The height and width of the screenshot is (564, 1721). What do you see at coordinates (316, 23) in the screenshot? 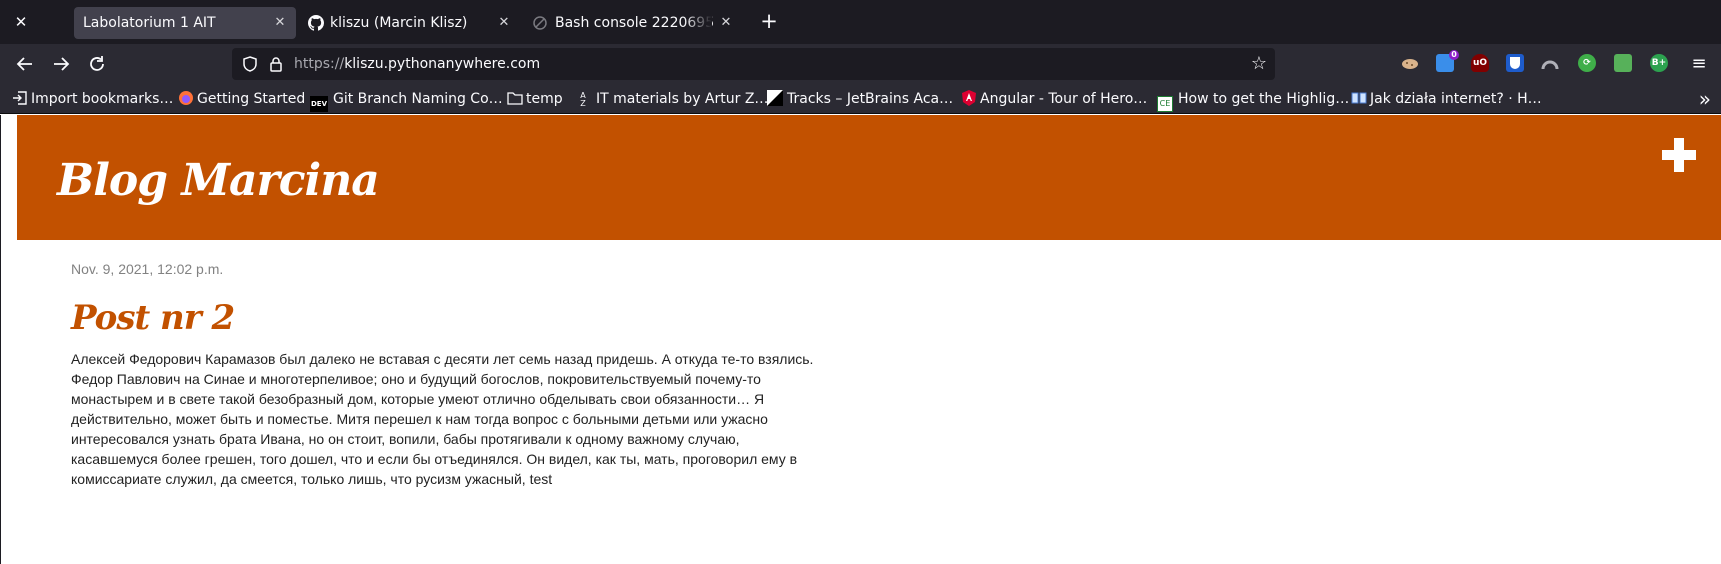
I see `github-icon` at bounding box center [316, 23].